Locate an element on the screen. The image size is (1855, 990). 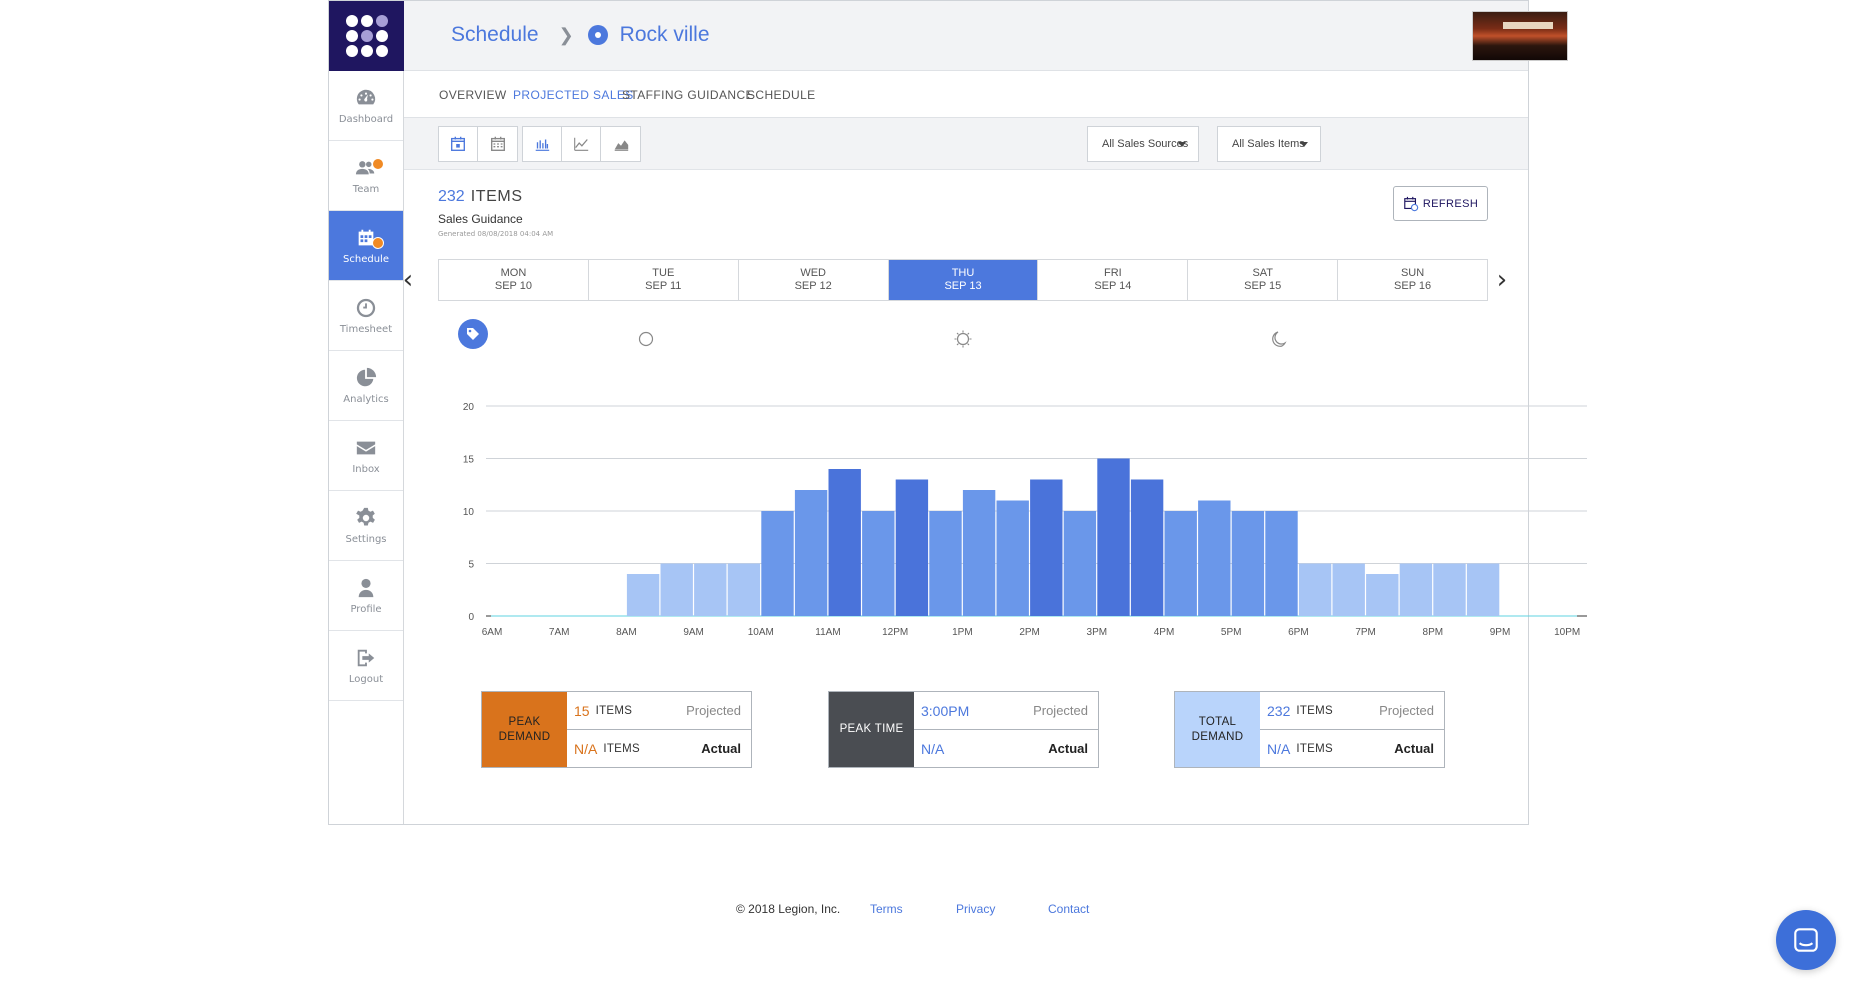
card-title: PEAK TIME is located at coordinates (871, 729).